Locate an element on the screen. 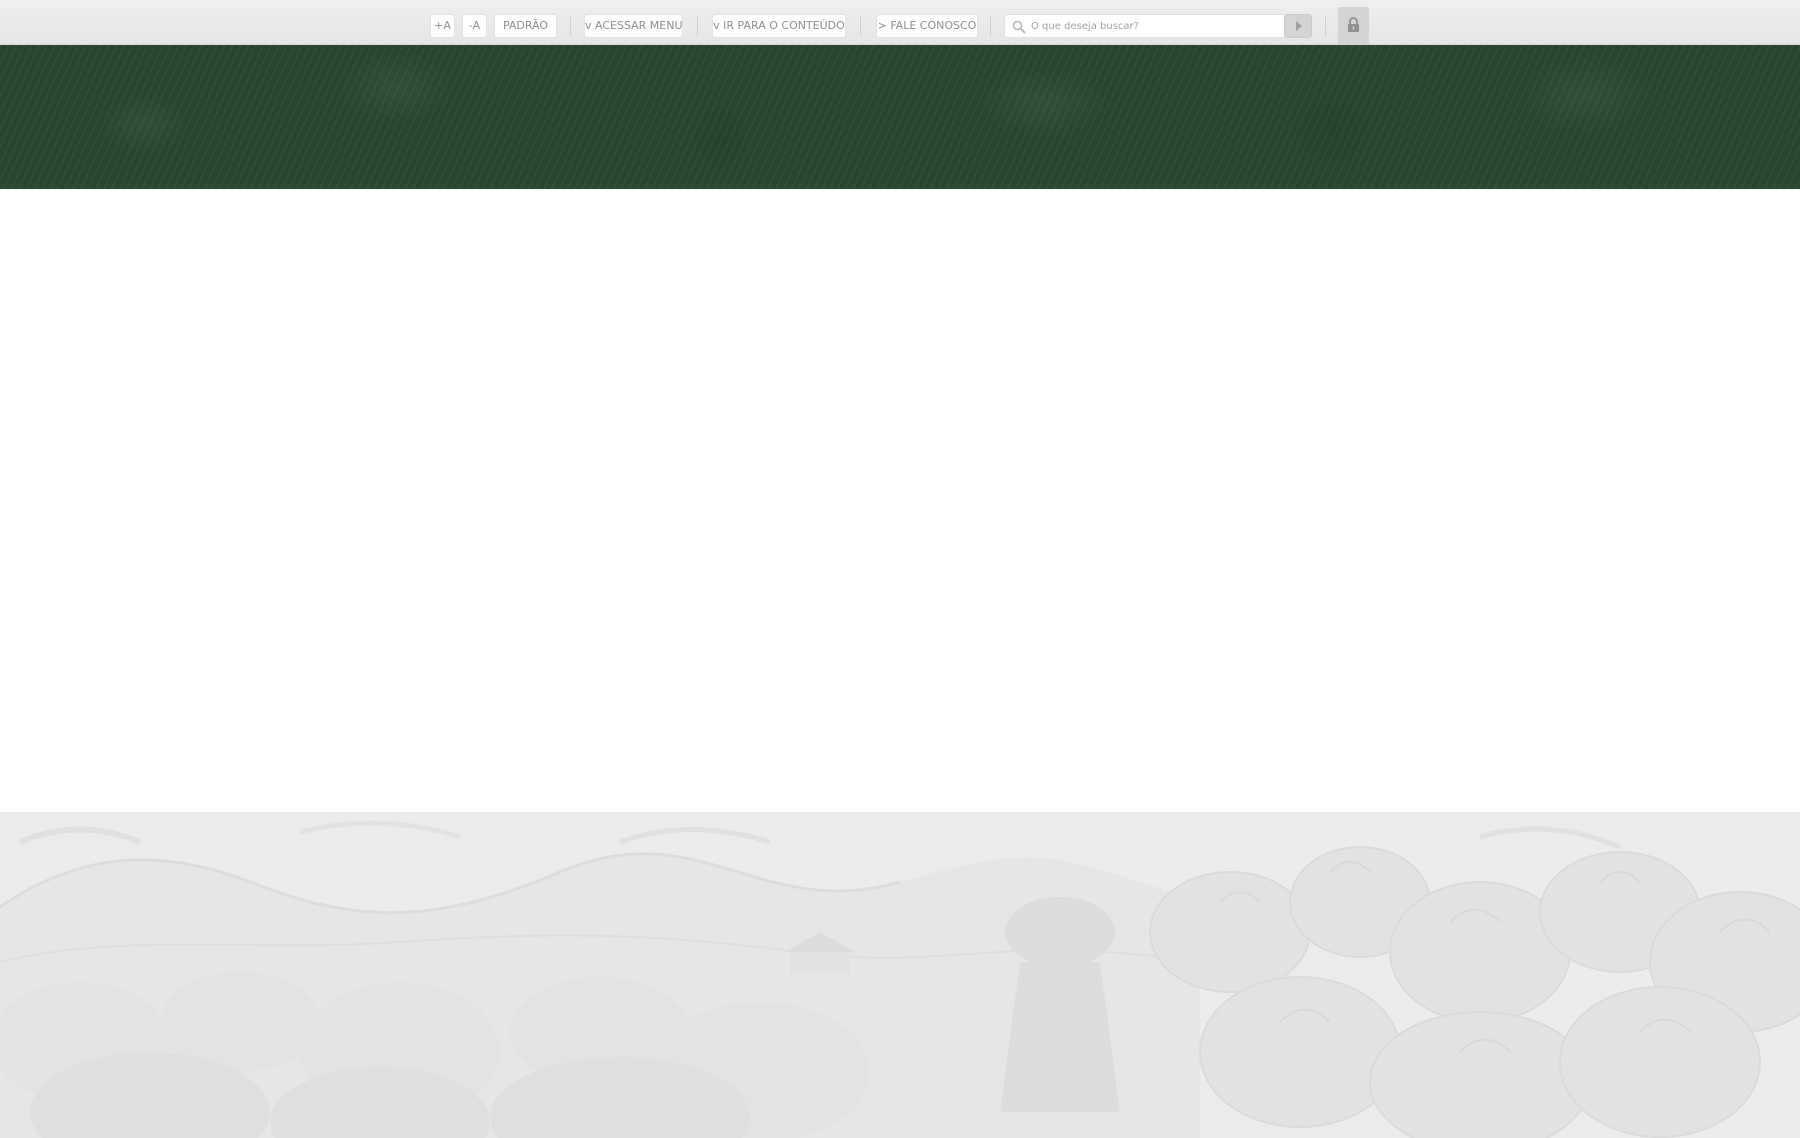 Image resolution: width=1800 pixels, height=1138 pixels. search-box is located at coordinates (1158, 26).